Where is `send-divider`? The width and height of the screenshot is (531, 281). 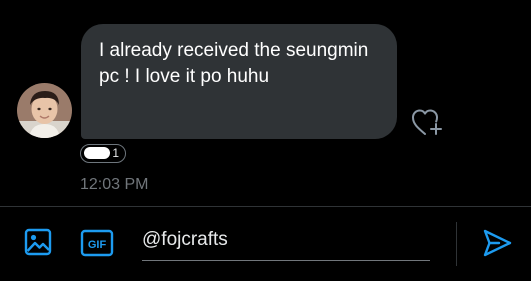 send-divider is located at coordinates (456, 244).